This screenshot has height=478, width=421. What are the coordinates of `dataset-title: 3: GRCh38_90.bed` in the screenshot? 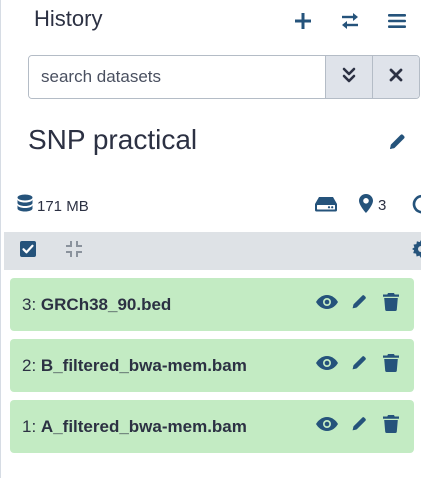 It's located at (96, 305).